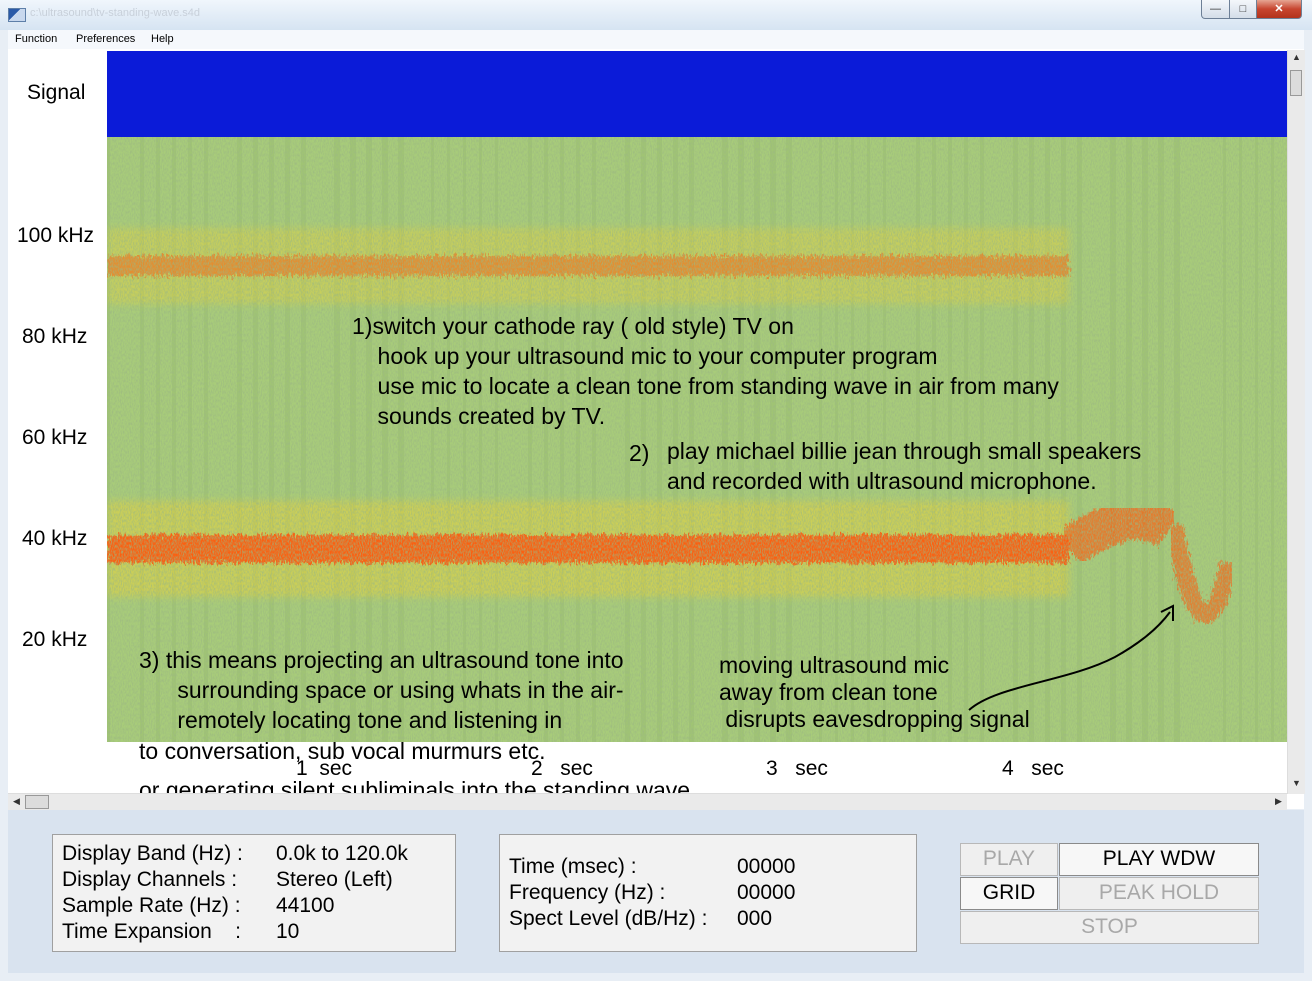 The width and height of the screenshot is (1312, 981). I want to click on y-label-60khz: 60 kHz, so click(55, 437).